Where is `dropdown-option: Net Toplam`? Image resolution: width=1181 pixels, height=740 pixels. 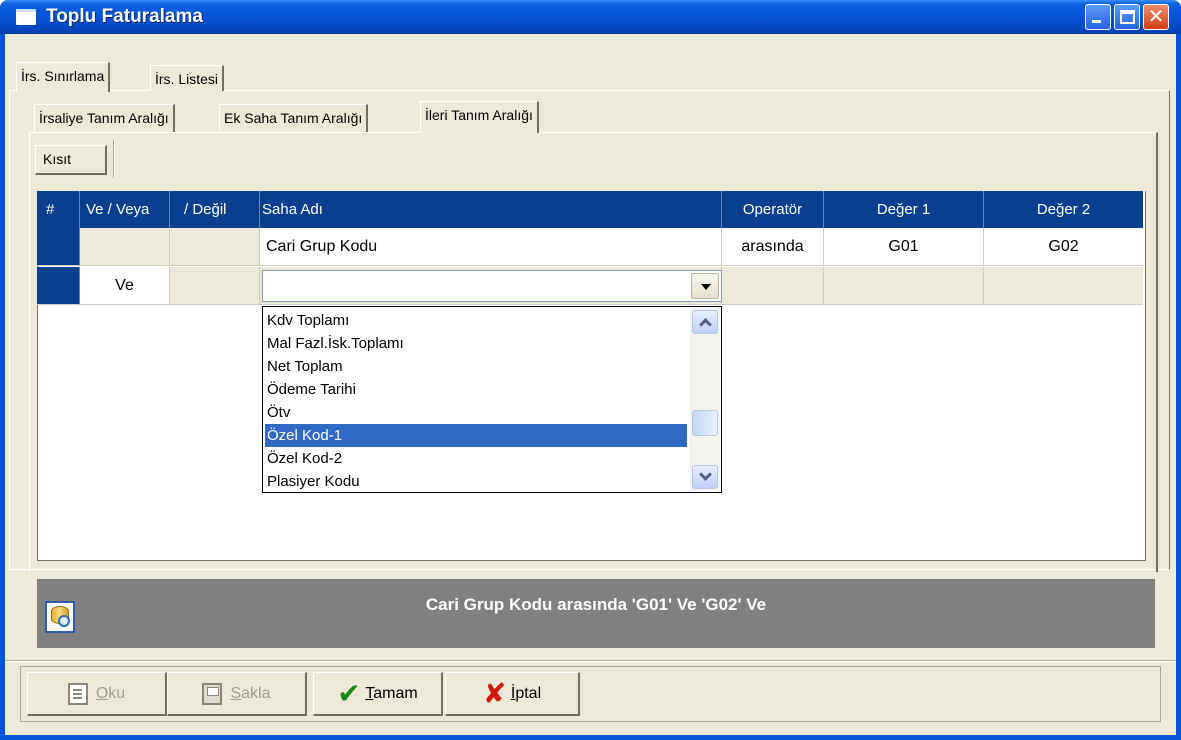 dropdown-option: Net Toplam is located at coordinates (476, 366).